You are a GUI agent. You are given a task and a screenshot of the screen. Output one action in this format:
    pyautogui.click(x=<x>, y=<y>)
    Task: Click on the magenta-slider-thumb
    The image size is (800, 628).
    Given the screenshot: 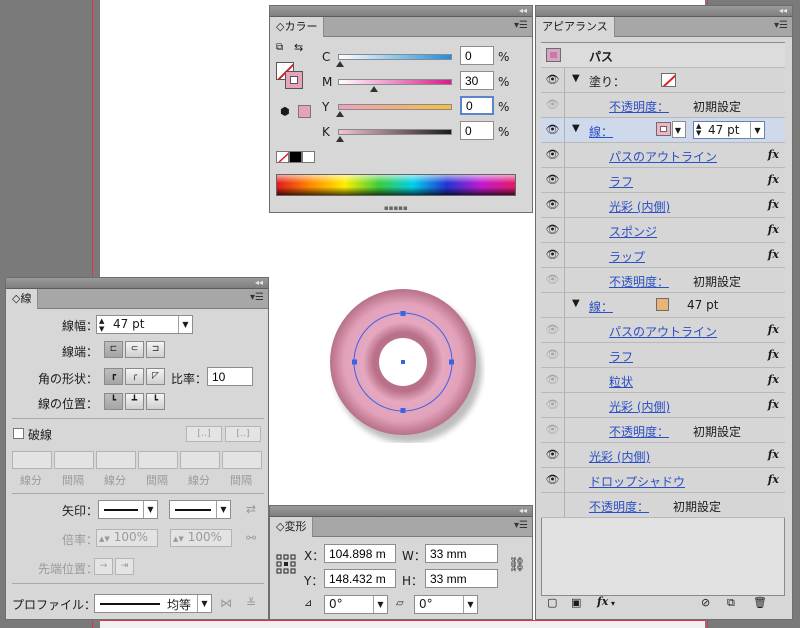 What is the action you would take?
    pyautogui.click(x=374, y=89)
    